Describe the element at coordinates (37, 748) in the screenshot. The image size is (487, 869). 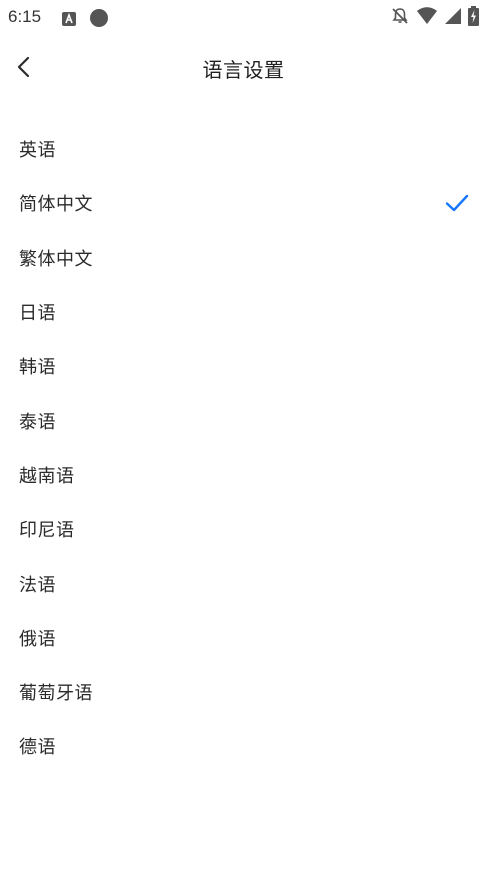
I see `language-label: 德语` at that location.